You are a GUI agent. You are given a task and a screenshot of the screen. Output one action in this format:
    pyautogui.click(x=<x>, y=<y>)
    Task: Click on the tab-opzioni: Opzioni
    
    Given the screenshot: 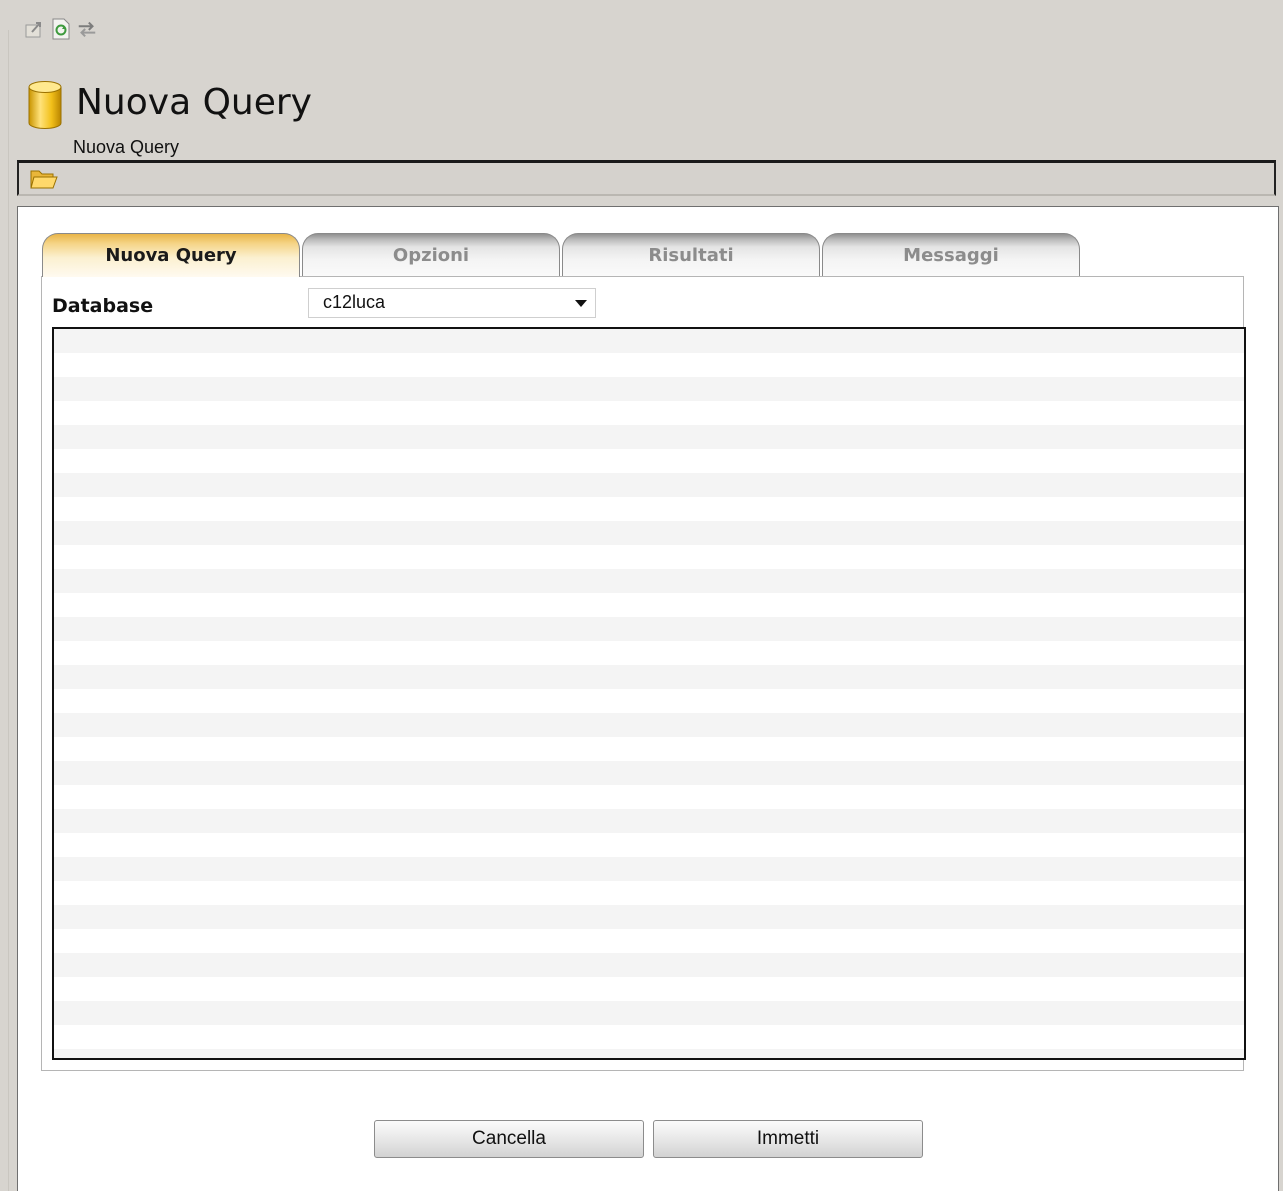 What is the action you would take?
    pyautogui.click(x=431, y=255)
    